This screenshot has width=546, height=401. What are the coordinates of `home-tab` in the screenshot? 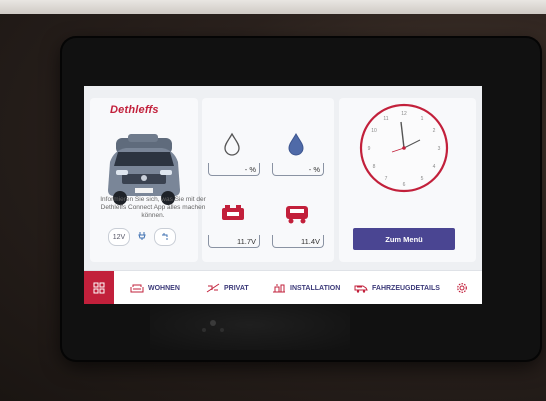 It's located at (99, 287).